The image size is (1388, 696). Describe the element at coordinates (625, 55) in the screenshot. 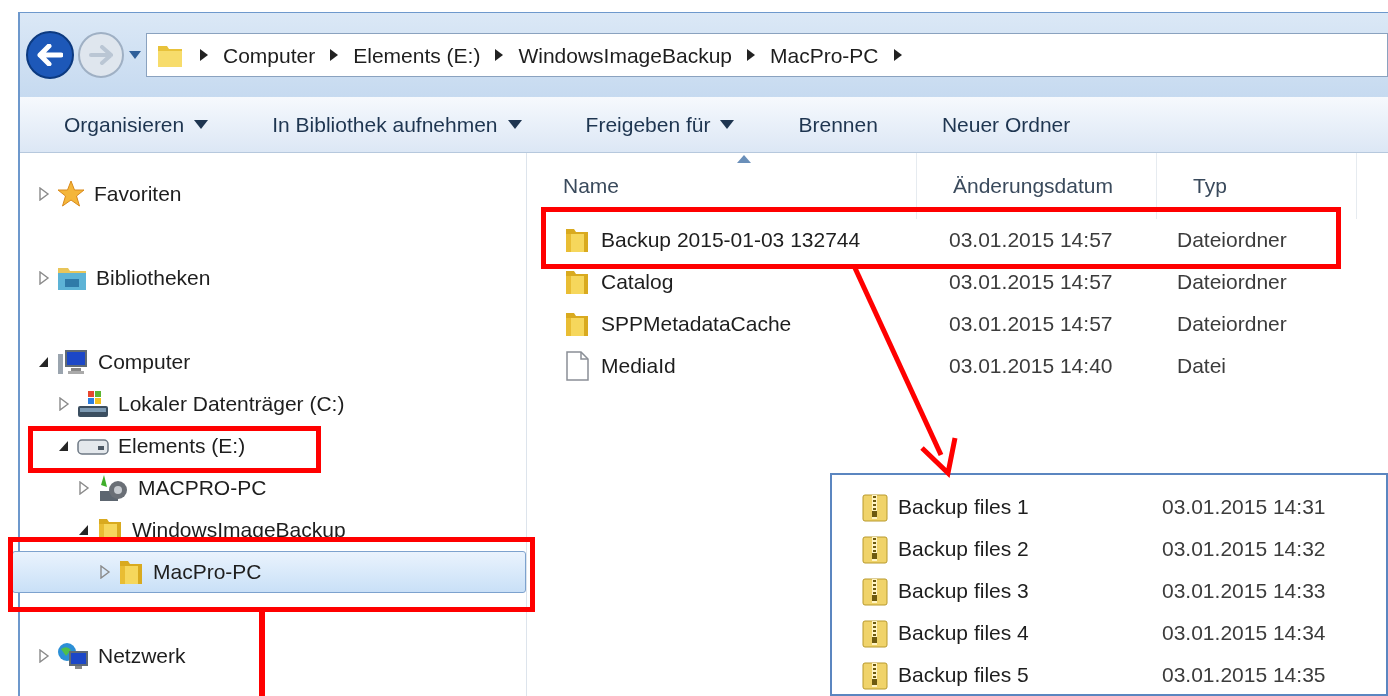

I see `breadcrumb-item: WindowsImageBackup` at that location.